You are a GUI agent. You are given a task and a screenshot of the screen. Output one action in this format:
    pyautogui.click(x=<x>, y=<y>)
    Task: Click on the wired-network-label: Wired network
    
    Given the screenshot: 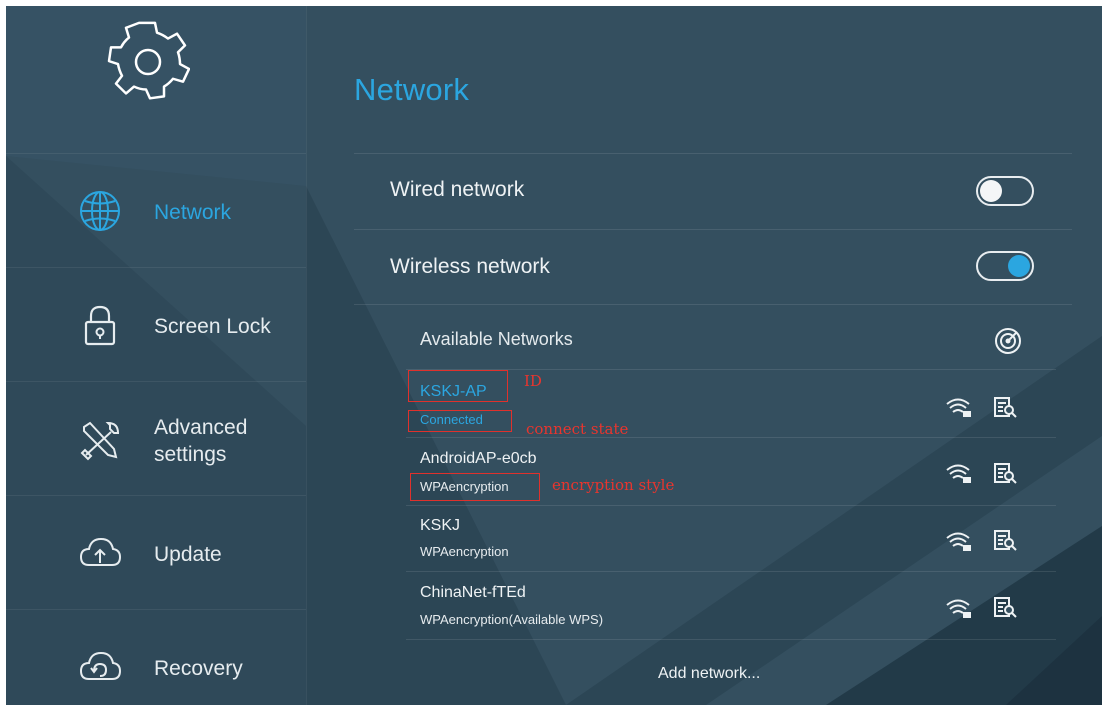 What is the action you would take?
    pyautogui.click(x=457, y=189)
    